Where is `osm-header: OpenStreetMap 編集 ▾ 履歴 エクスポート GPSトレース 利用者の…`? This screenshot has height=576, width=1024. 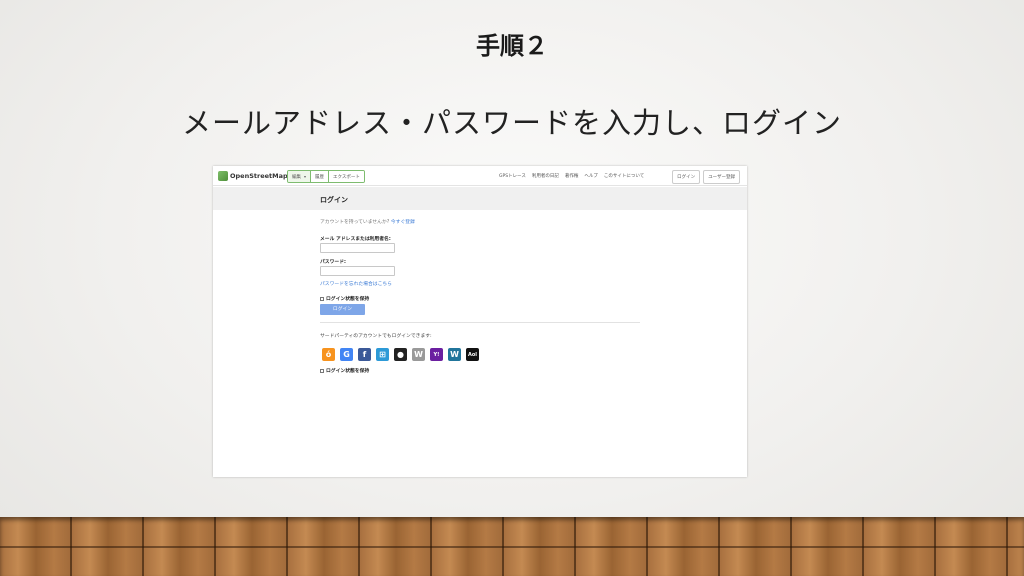 osm-header: OpenStreetMap 編集 ▾ 履歴 エクスポート GPSトレース 利用者の… is located at coordinates (480, 176).